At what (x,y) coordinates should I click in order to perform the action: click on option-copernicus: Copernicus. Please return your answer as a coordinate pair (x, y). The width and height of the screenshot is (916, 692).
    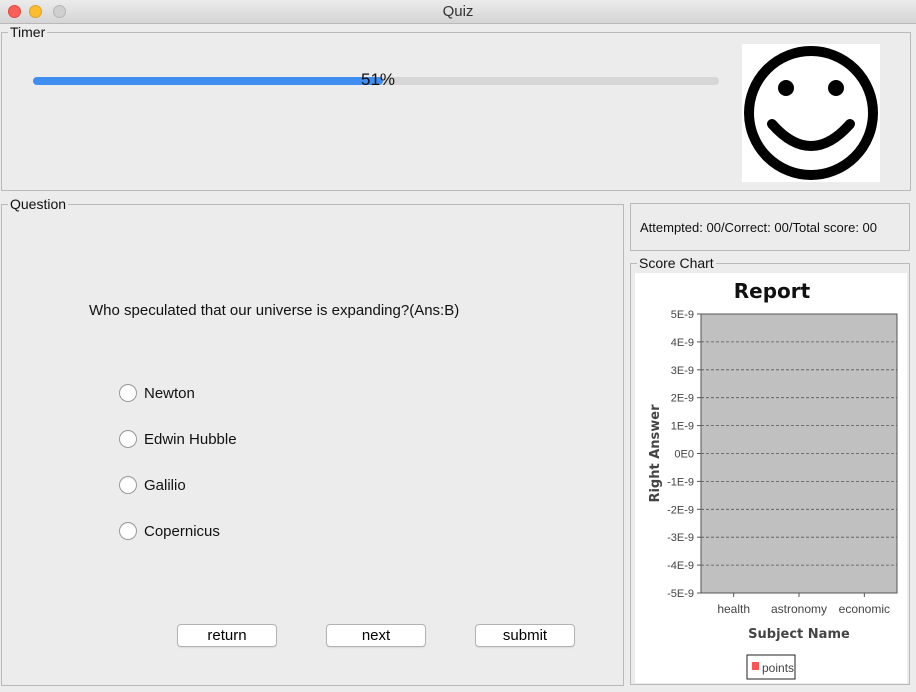
    Looking at the image, I should click on (169, 531).